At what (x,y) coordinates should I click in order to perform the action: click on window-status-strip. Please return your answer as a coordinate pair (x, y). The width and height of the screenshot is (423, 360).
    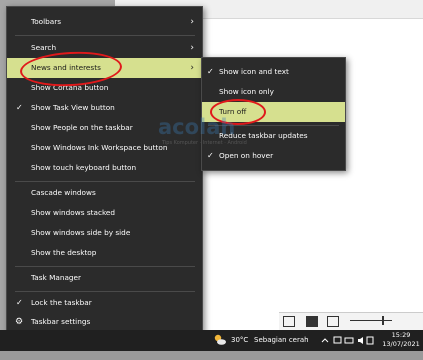
    Looking at the image, I should click on (351, 321).